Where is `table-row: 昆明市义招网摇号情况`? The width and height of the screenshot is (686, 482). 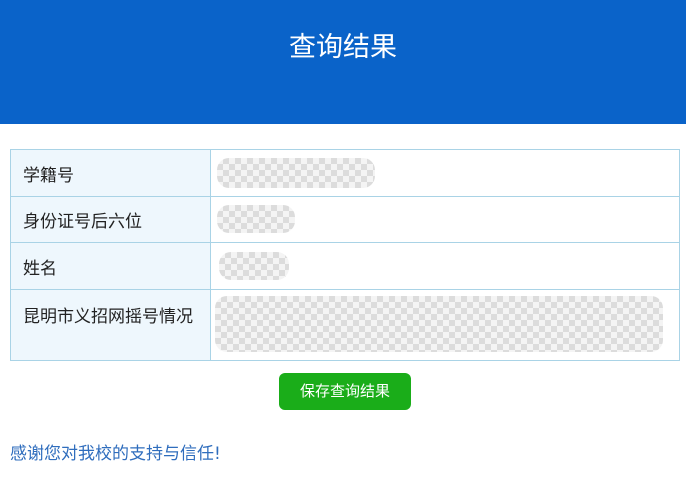
table-row: 昆明市义招网摇号情况 is located at coordinates (345, 325).